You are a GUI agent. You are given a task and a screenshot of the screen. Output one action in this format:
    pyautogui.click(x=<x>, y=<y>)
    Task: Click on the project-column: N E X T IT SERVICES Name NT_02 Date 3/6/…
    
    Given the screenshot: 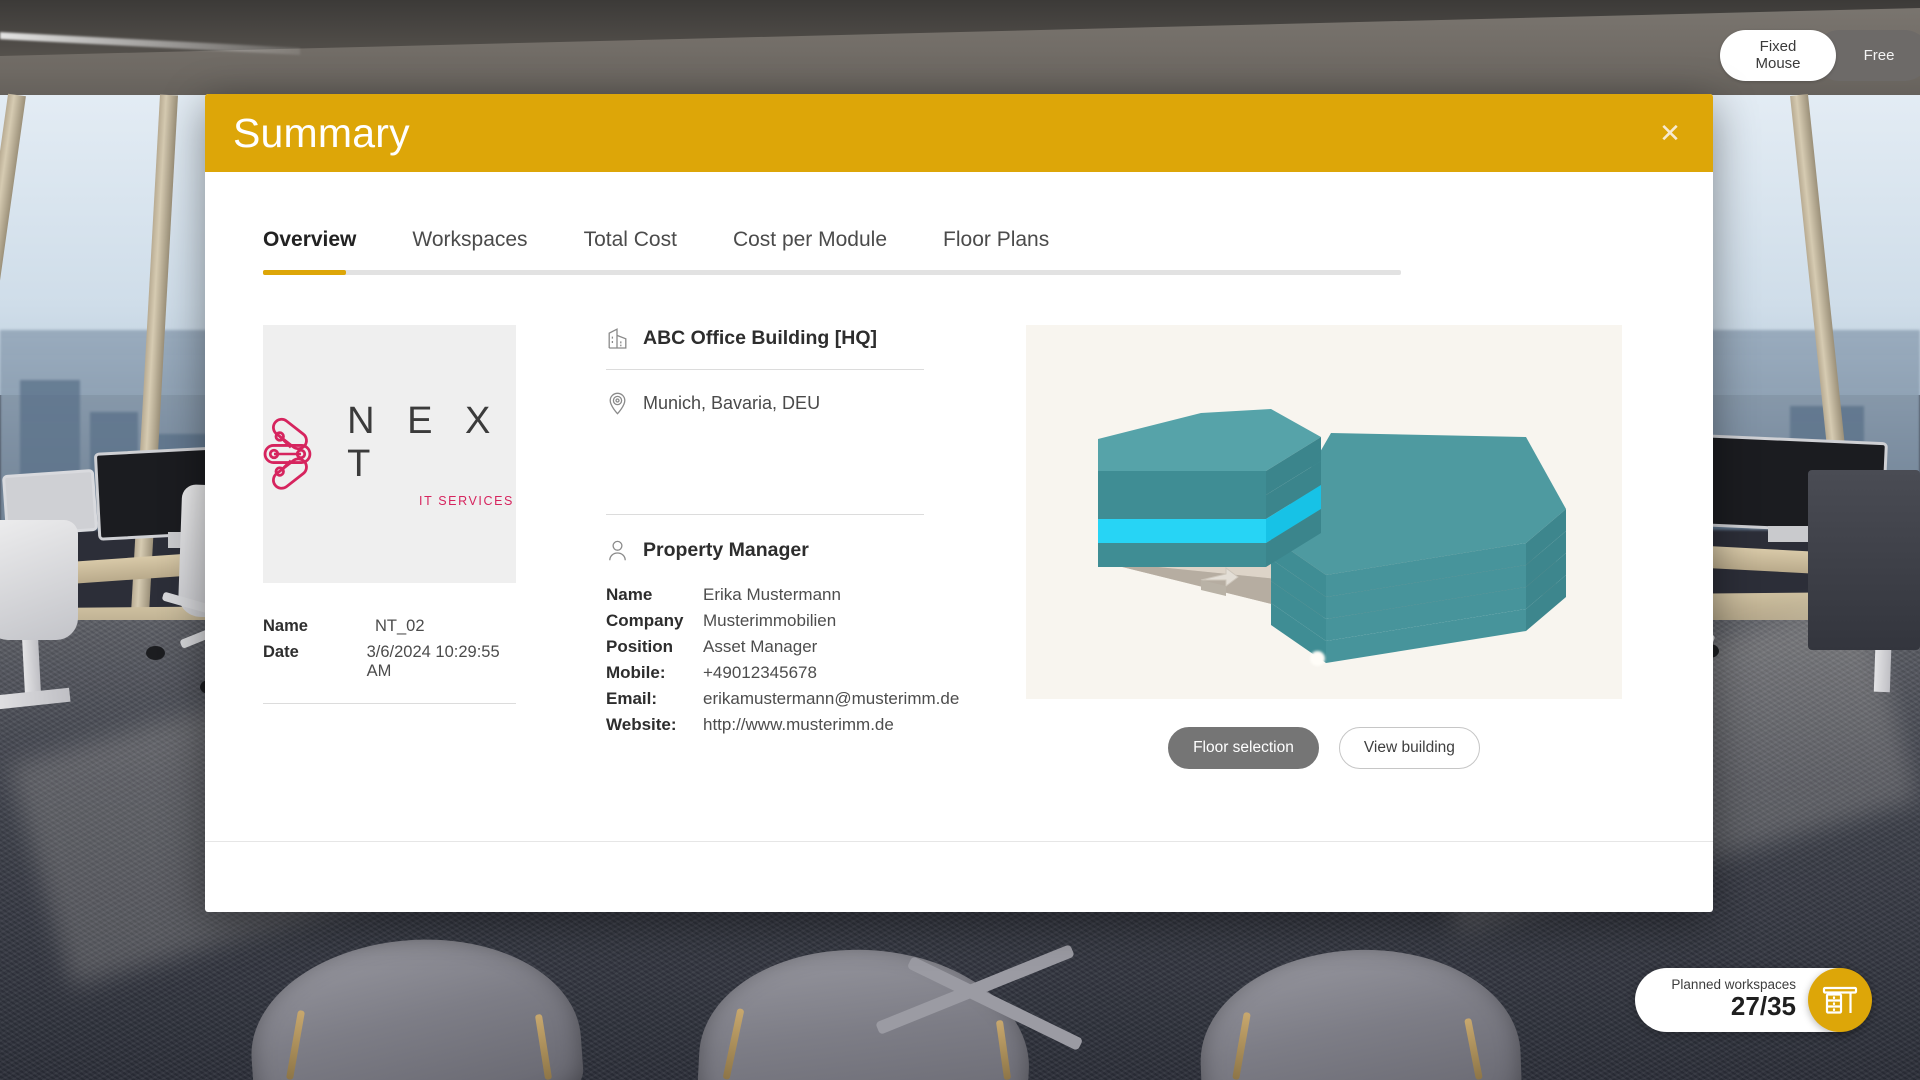 What is the action you would take?
    pyautogui.click(x=389, y=547)
    